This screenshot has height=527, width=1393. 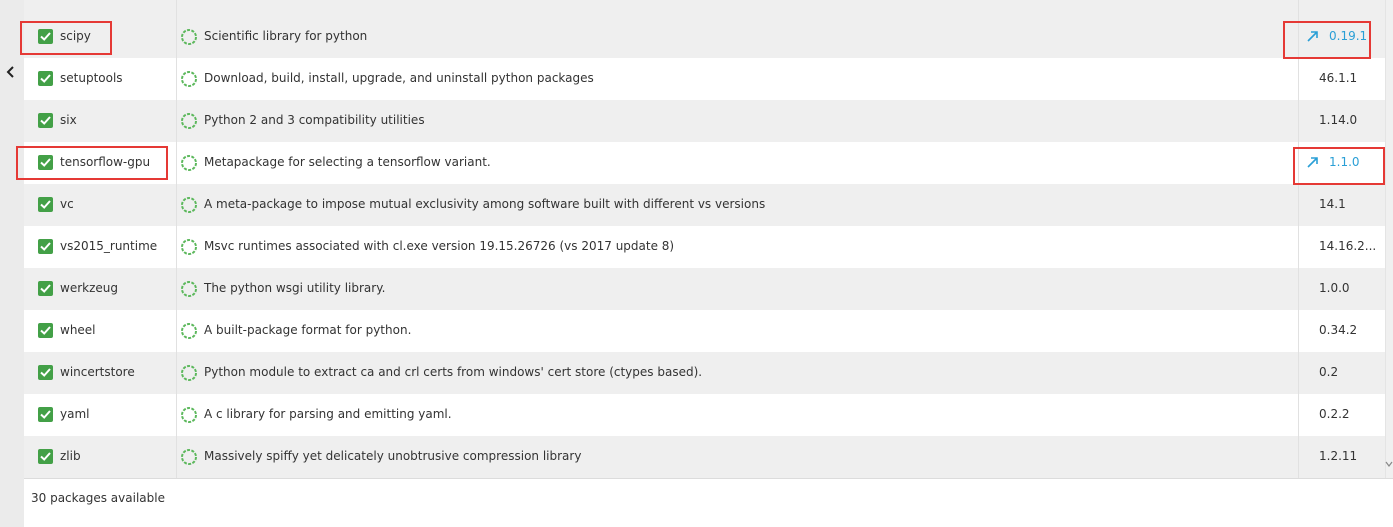 I want to click on package-description: The python wsgi utility library., so click(x=295, y=288).